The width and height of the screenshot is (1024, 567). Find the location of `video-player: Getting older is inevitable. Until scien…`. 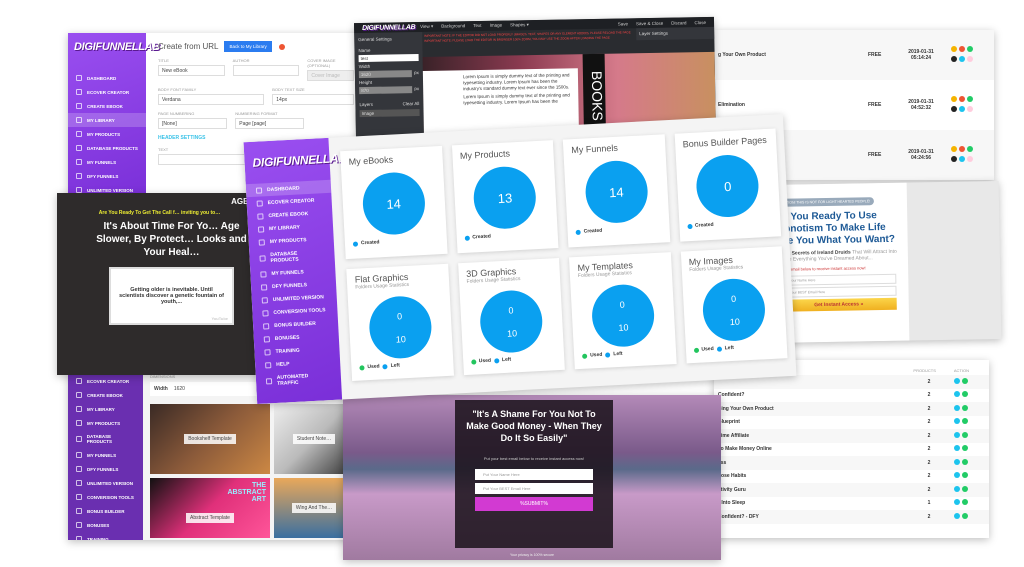

video-player: Getting older is inevitable. Until scien… is located at coordinates (171, 296).